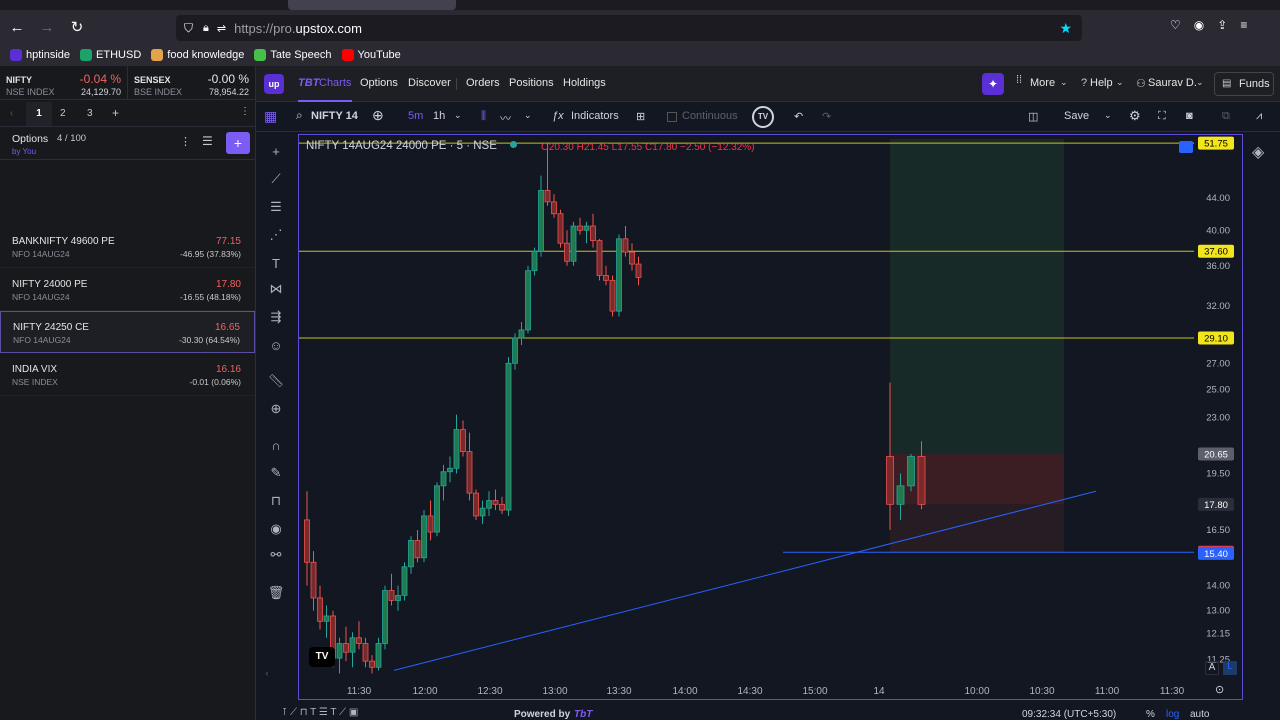 Image resolution: width=1280 pixels, height=720 pixels. I want to click on bottom-tools-icons: ⊺ ⟋ ⊓ T ☰ T ⟋ ▣, so click(320, 712).